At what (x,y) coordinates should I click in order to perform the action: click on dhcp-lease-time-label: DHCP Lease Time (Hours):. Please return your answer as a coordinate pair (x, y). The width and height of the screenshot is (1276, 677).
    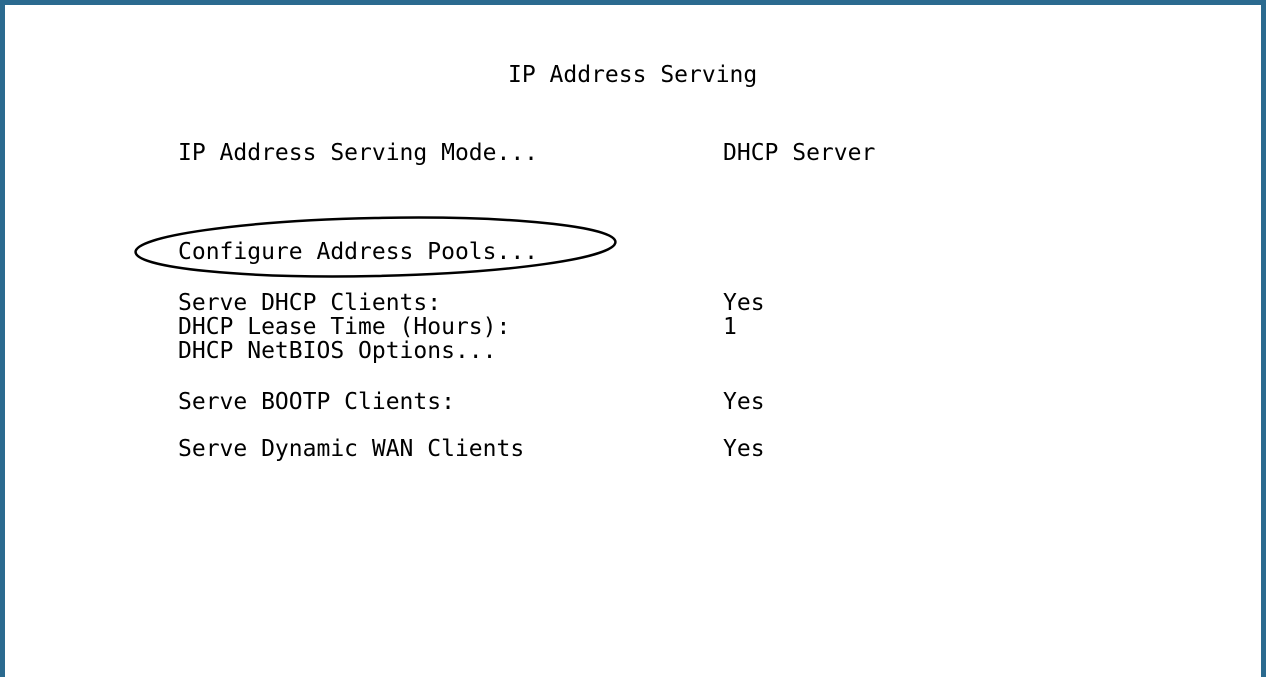
    Looking at the image, I should click on (344, 327).